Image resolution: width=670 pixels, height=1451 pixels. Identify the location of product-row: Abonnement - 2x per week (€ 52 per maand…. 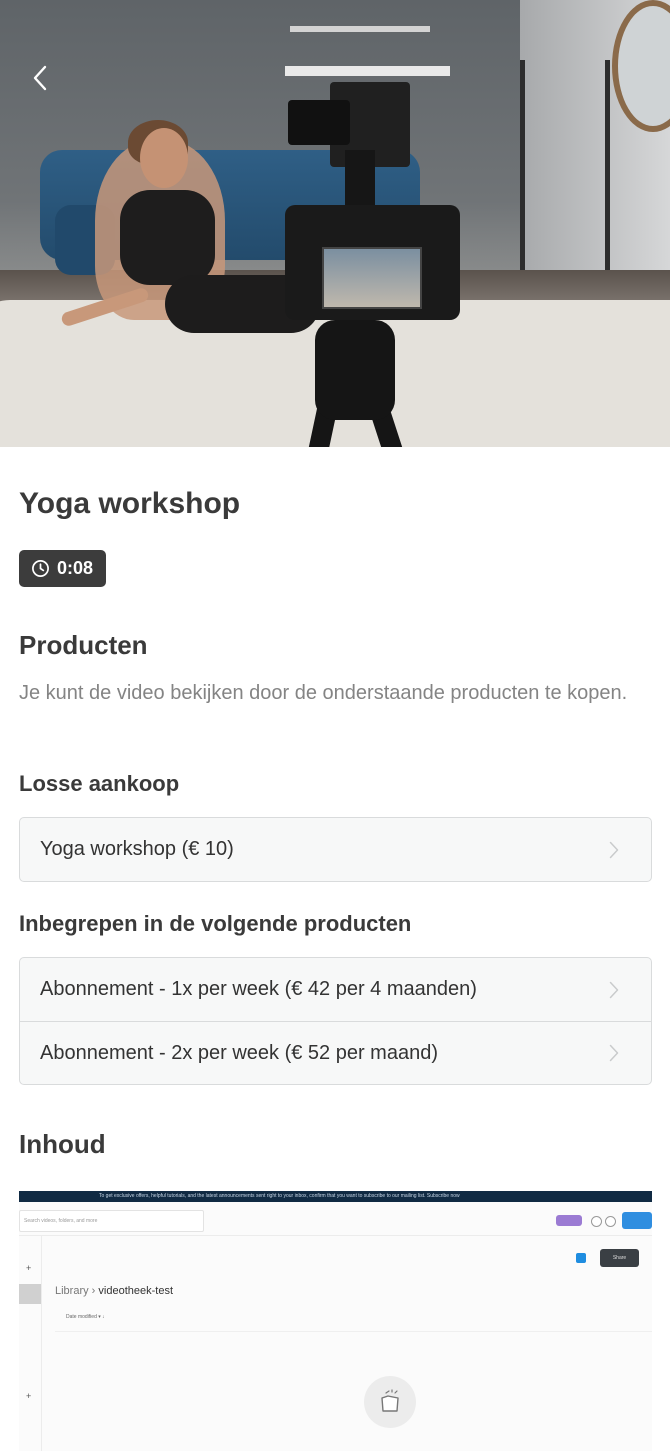
(335, 1052).